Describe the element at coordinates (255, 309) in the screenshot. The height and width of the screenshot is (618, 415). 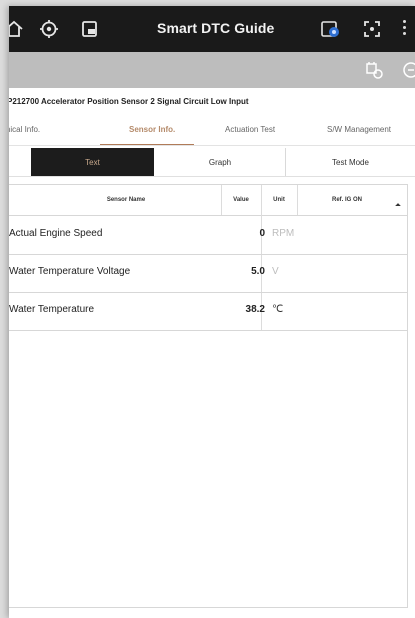
I see `sensor-value: 38.2` at that location.